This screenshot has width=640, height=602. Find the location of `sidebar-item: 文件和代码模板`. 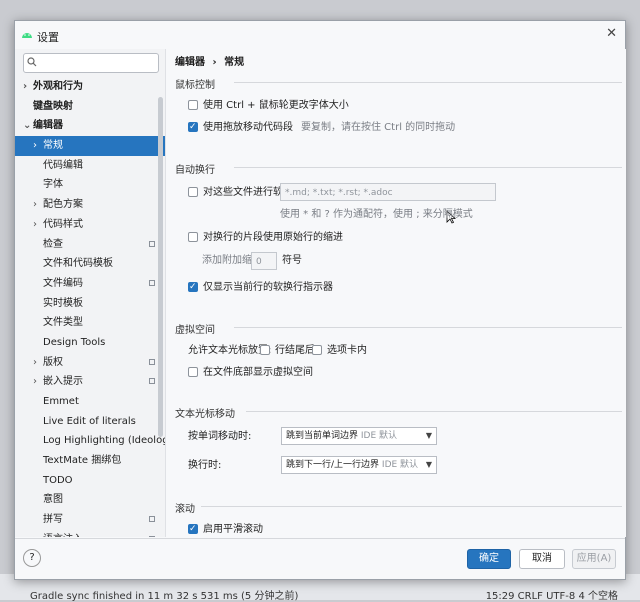

sidebar-item: 文件和代码模板 is located at coordinates (90, 264).